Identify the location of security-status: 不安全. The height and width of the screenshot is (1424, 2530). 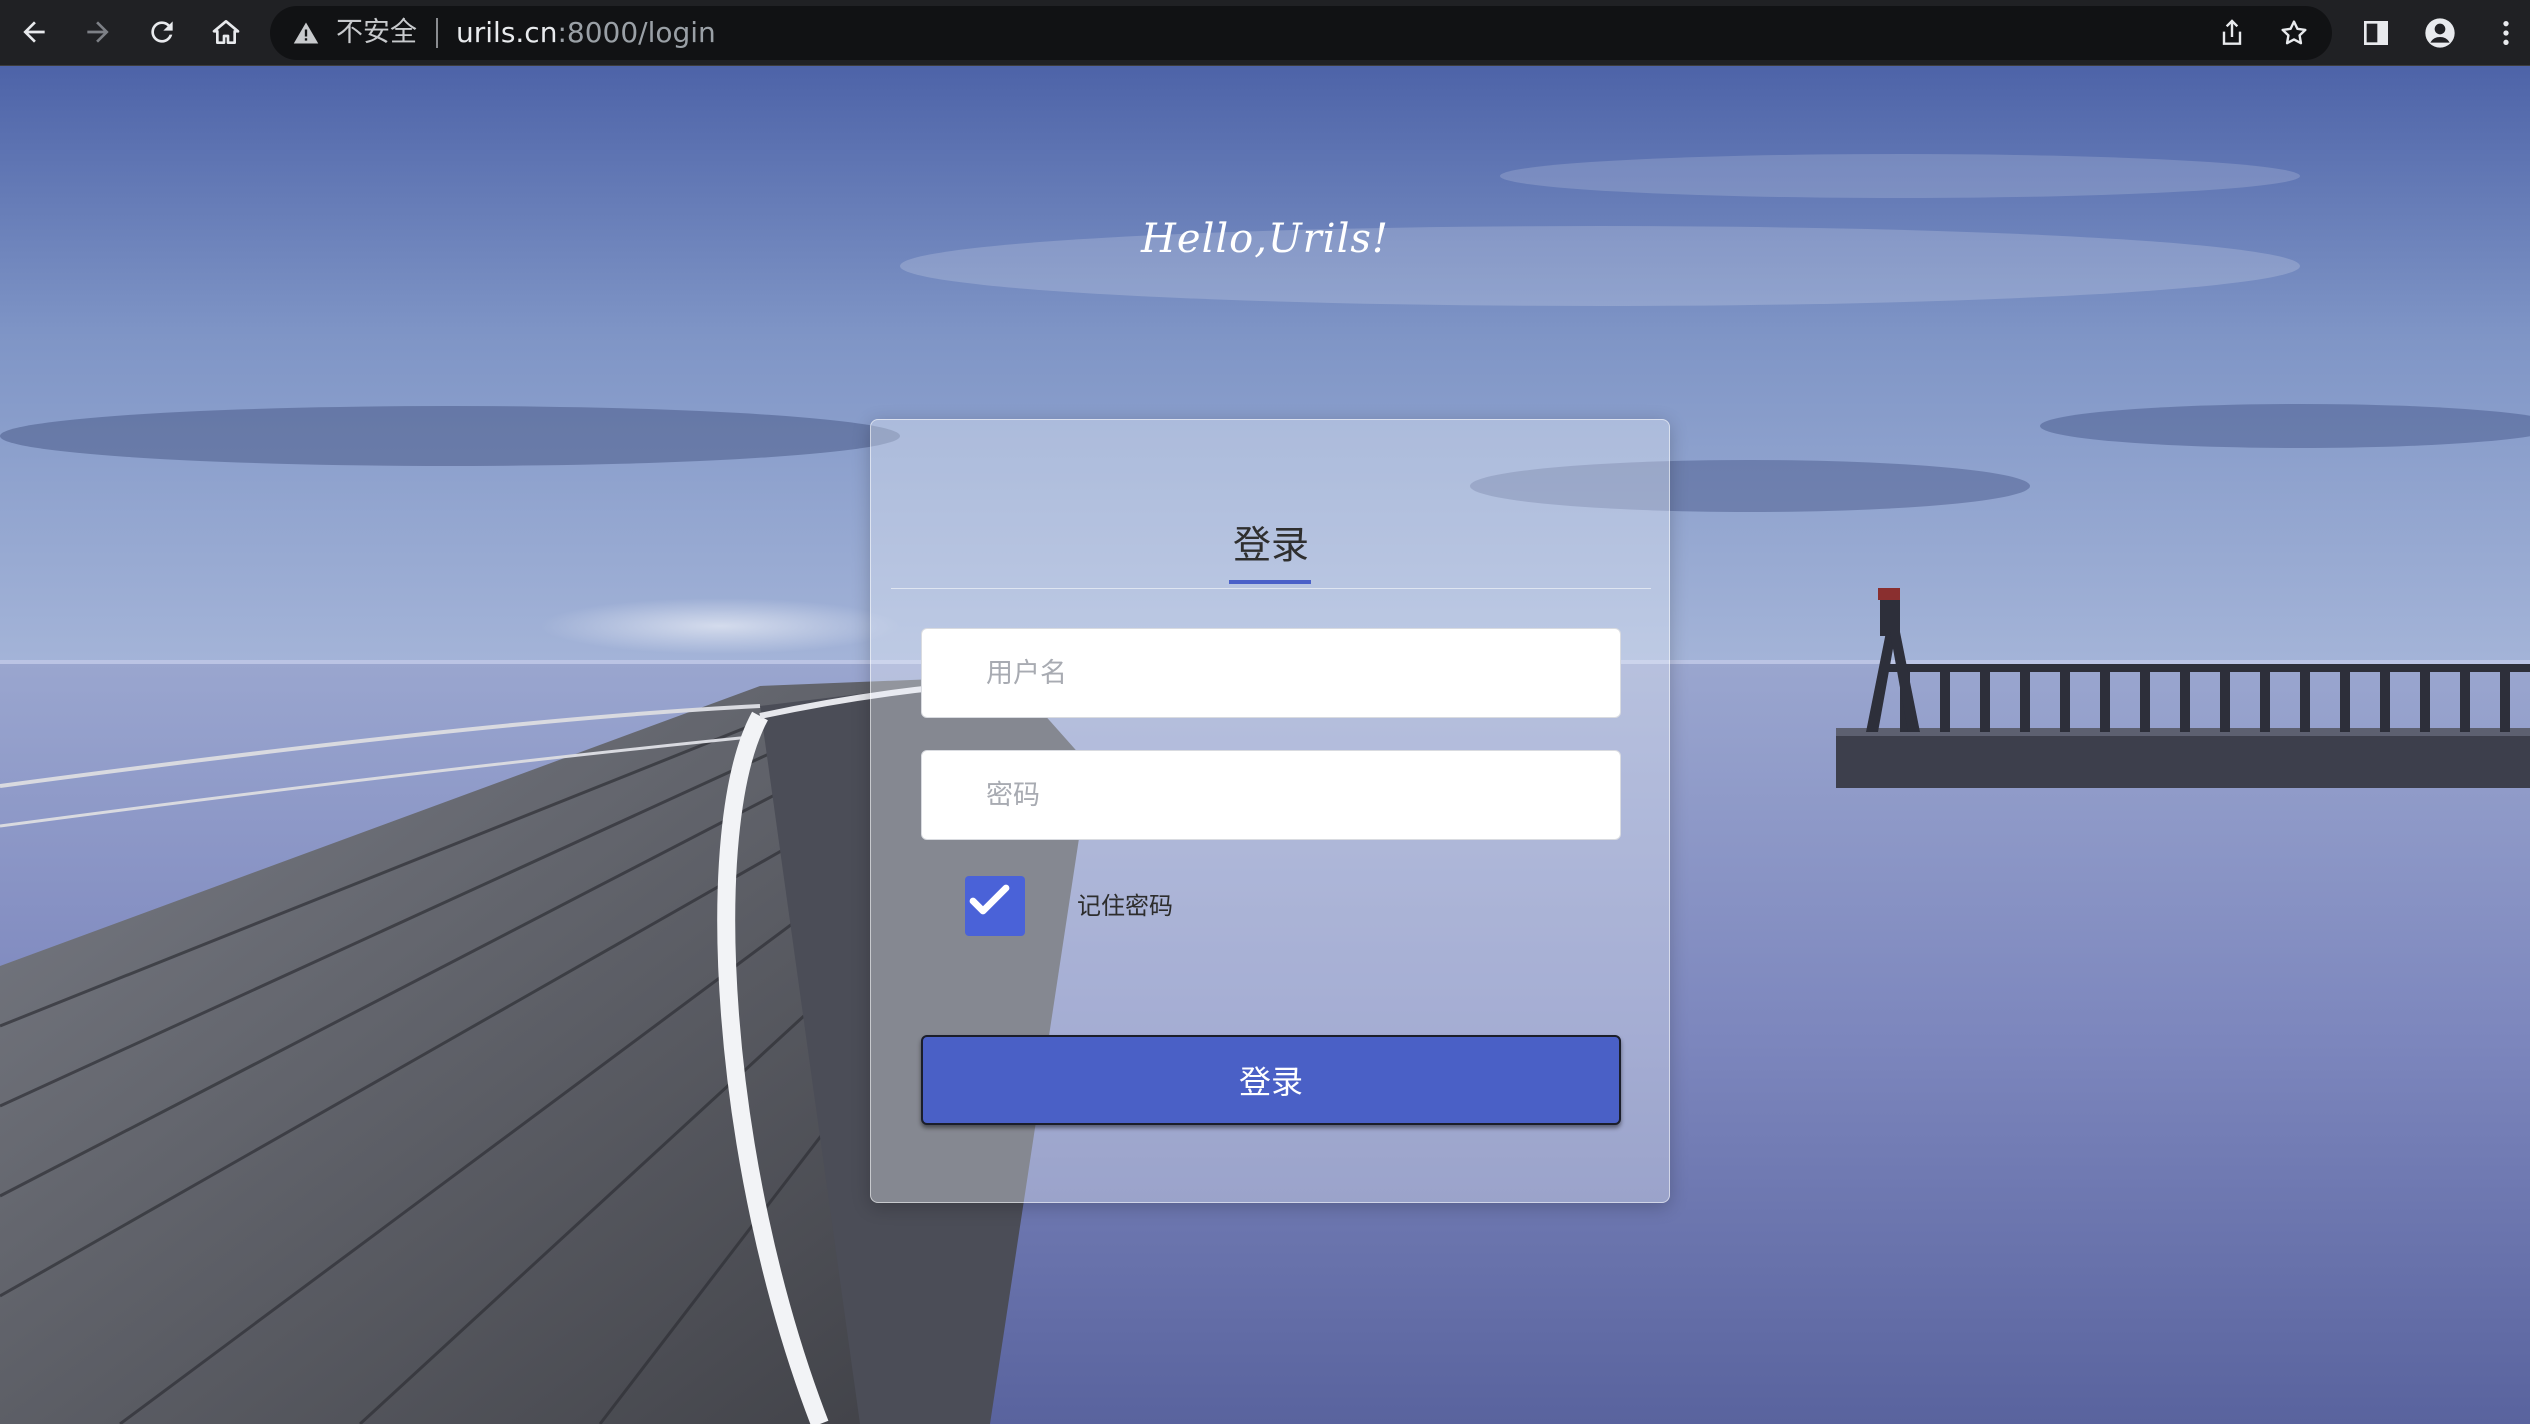
(376, 33).